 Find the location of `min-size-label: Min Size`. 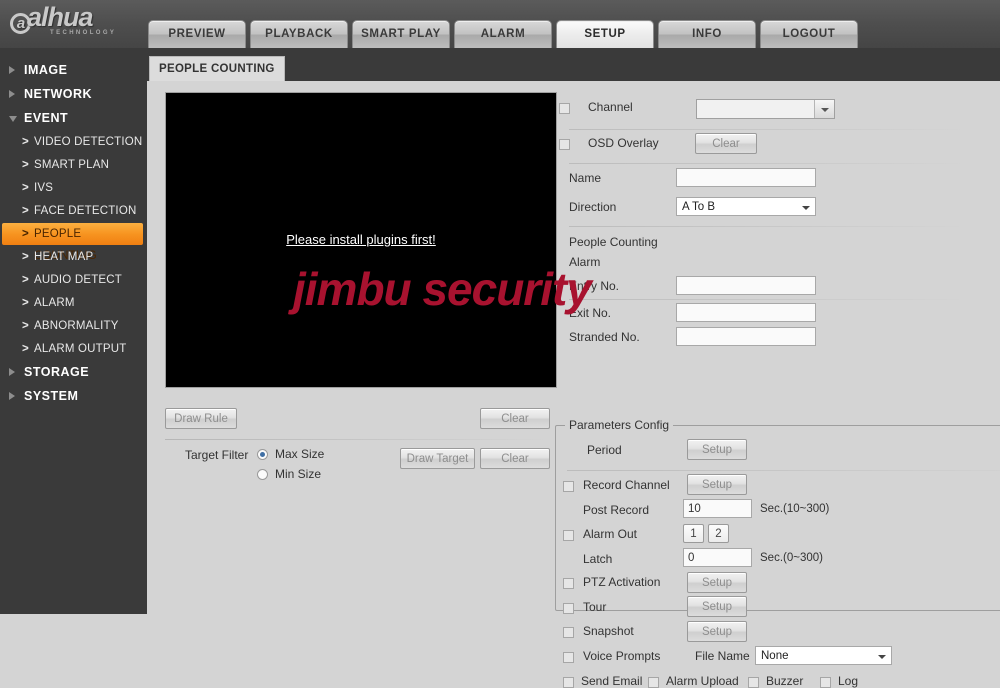

min-size-label: Min Size is located at coordinates (298, 474).